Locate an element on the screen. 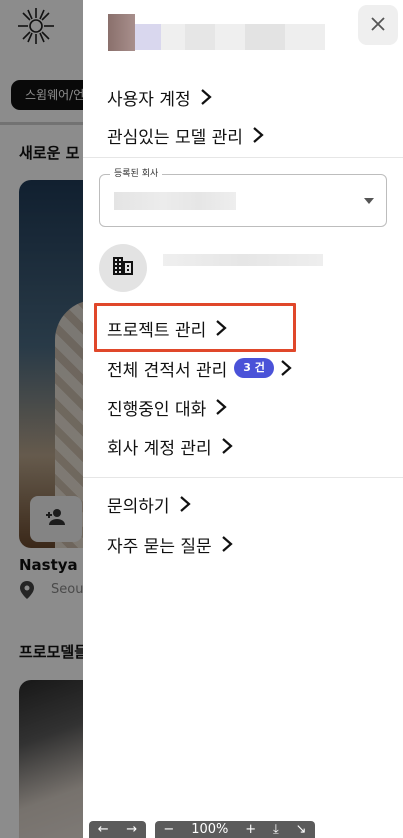 The image size is (403, 838). menu-link-user-account: 사용자 계정 is located at coordinates (161, 97).